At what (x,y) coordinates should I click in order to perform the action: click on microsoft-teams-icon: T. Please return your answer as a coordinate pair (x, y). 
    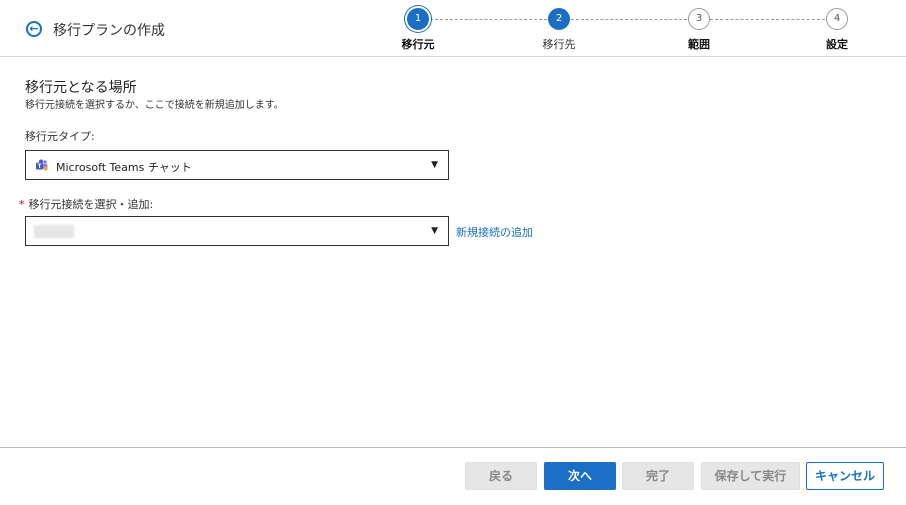
    Looking at the image, I should click on (42, 165).